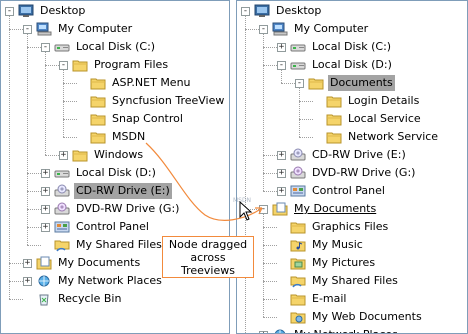 This screenshot has width=468, height=334. Describe the element at coordinates (329, 299) in the screenshot. I see `right-node-label: E-mail` at that location.